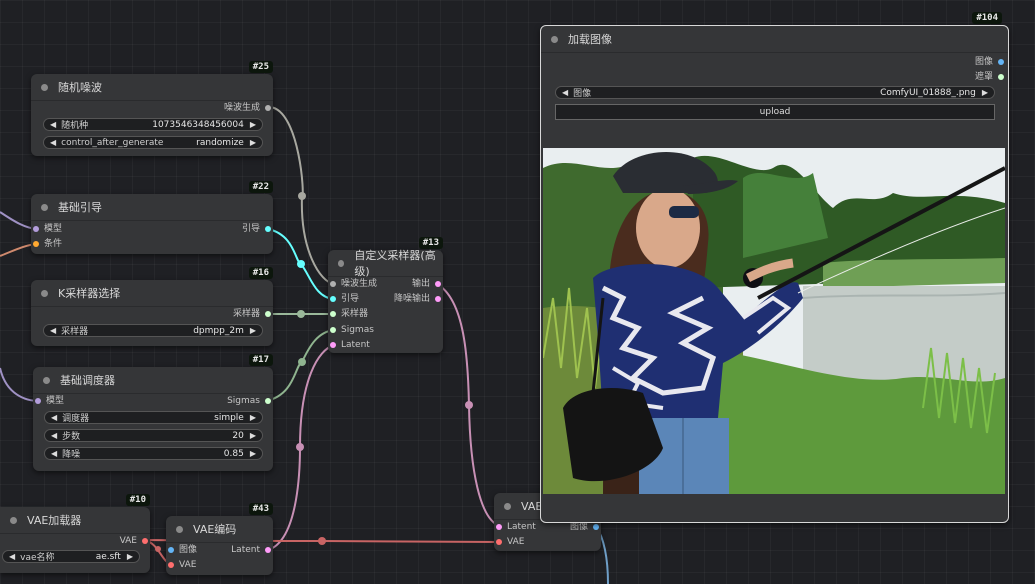 This screenshot has height=584, width=1035. I want to click on sampler-name-widget: ◀ 采样器 dpmpp_2m ▶, so click(153, 330).